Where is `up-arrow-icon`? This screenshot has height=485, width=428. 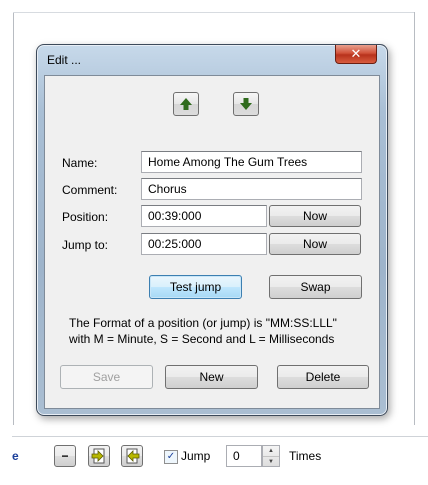 up-arrow-icon is located at coordinates (186, 104).